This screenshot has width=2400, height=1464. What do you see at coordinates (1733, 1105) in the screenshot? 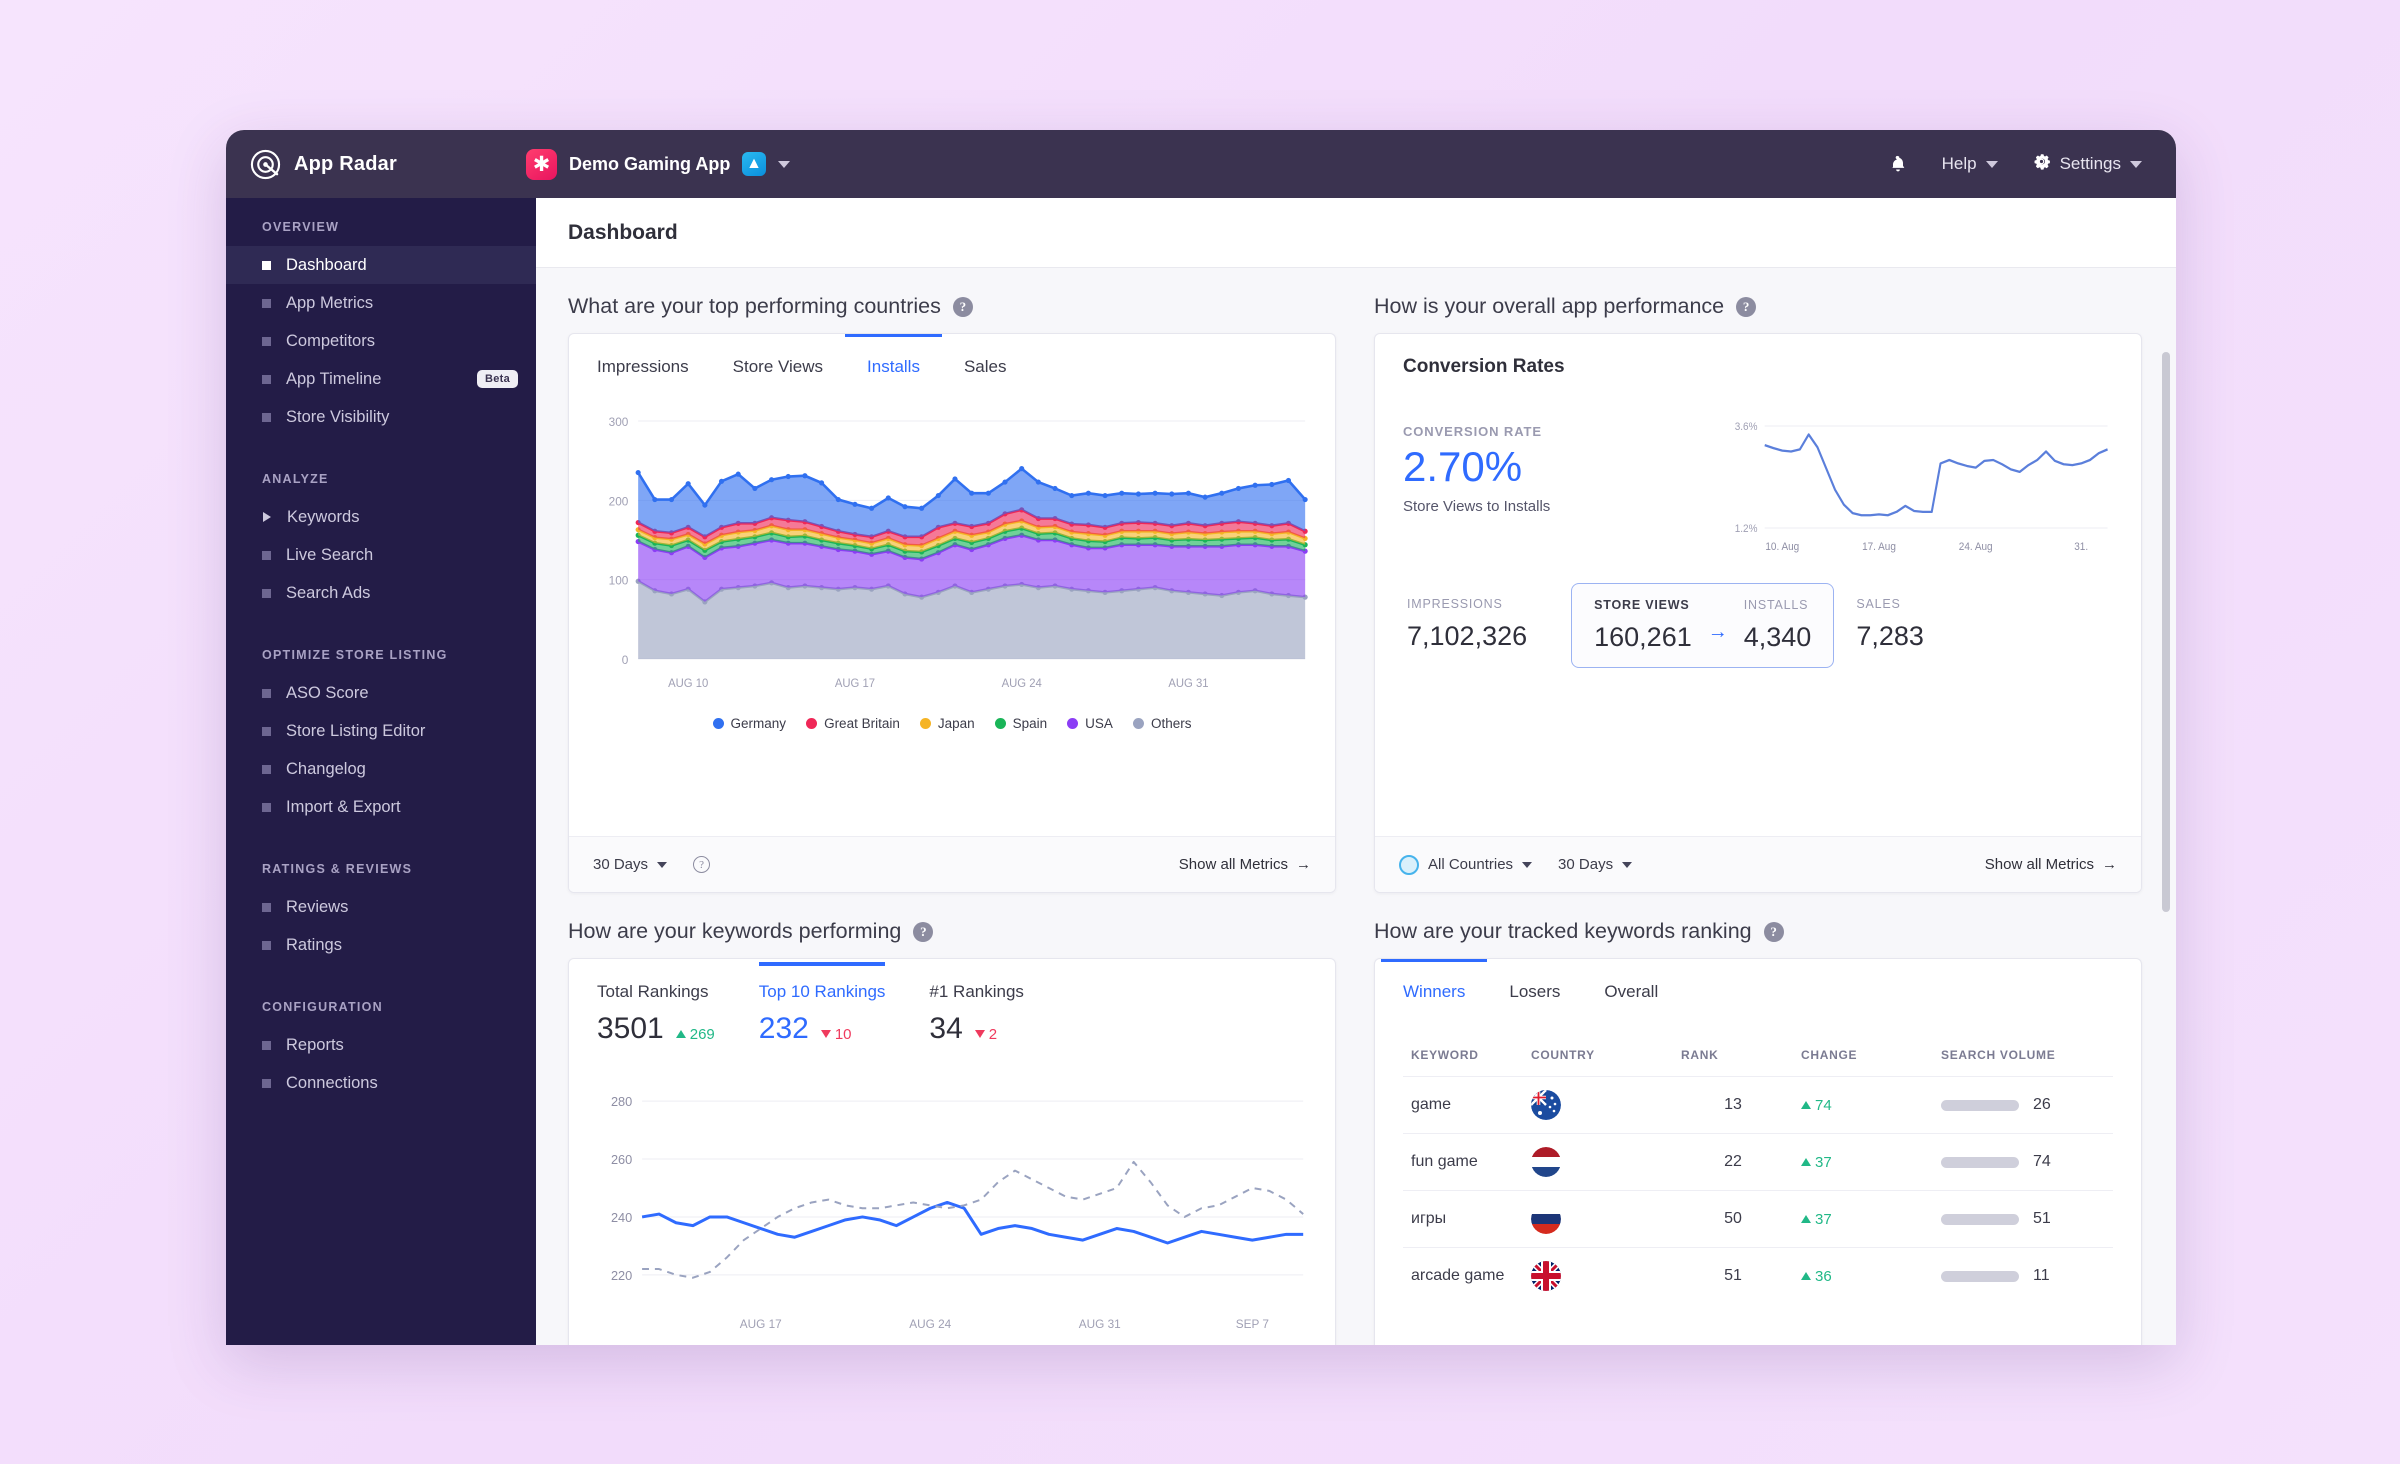
I see `cell-rank: 13` at bounding box center [1733, 1105].